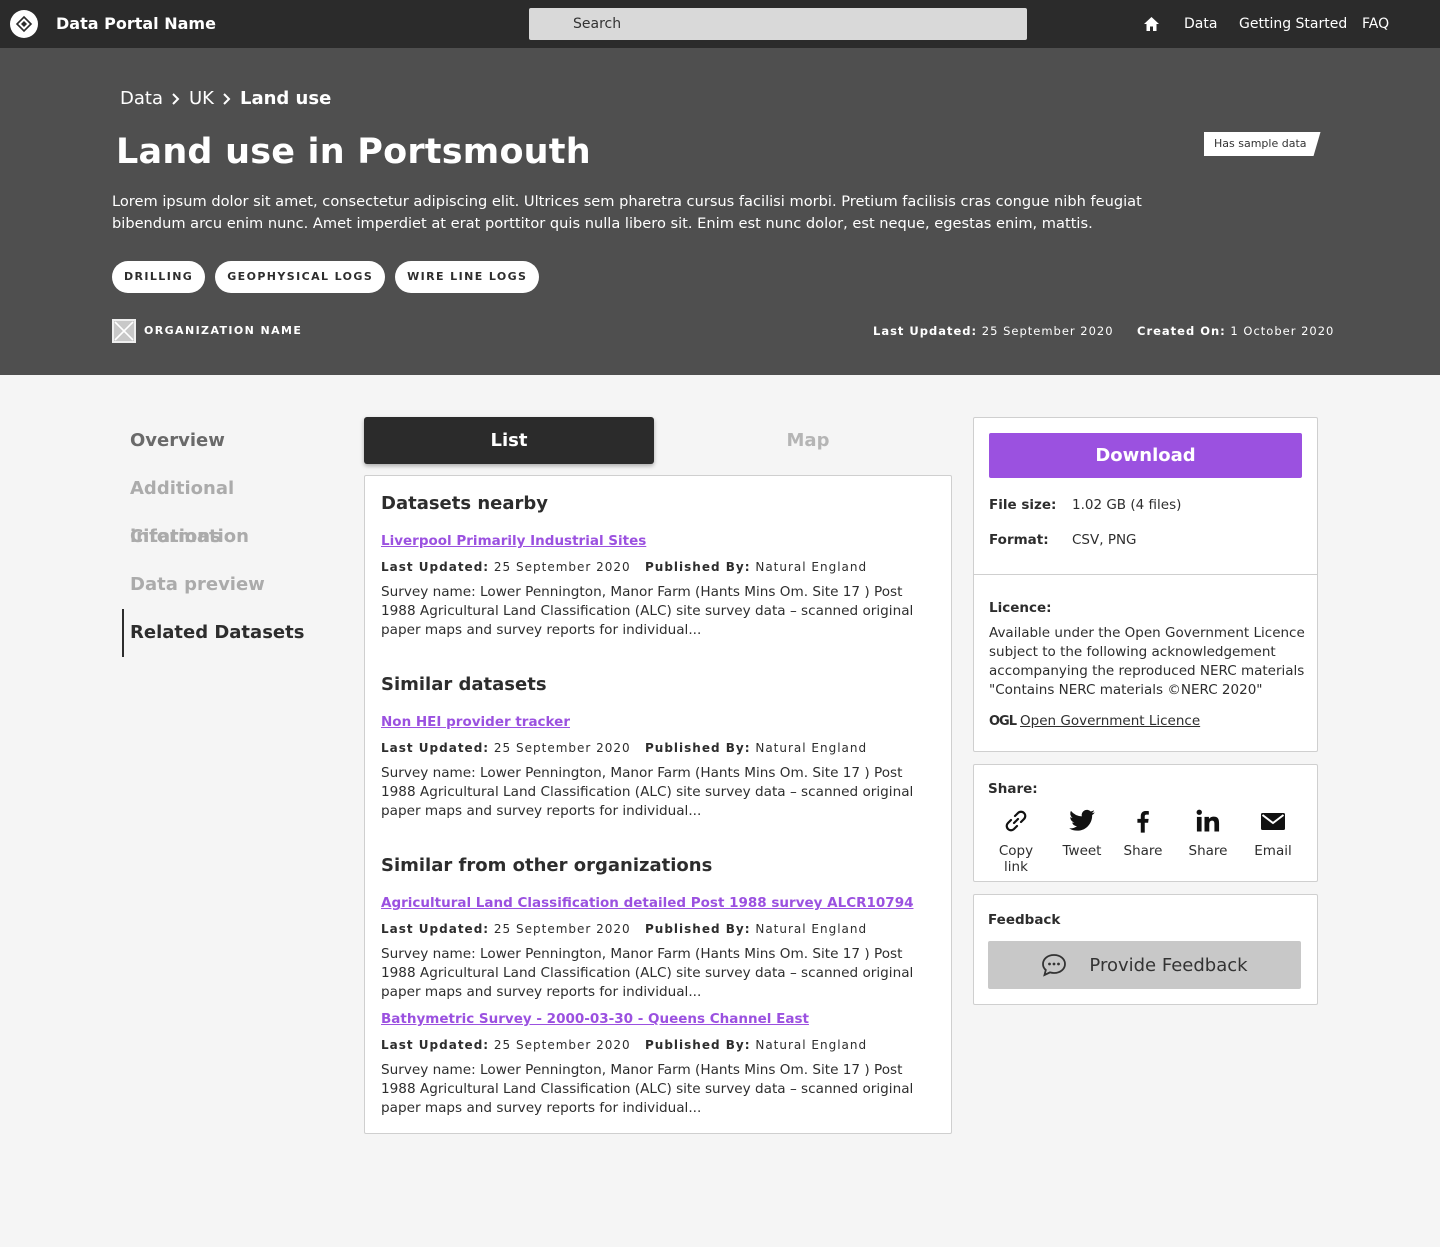 The width and height of the screenshot is (1440, 1247). Describe the element at coordinates (1082, 820) in the screenshot. I see `twitter-icon` at that location.